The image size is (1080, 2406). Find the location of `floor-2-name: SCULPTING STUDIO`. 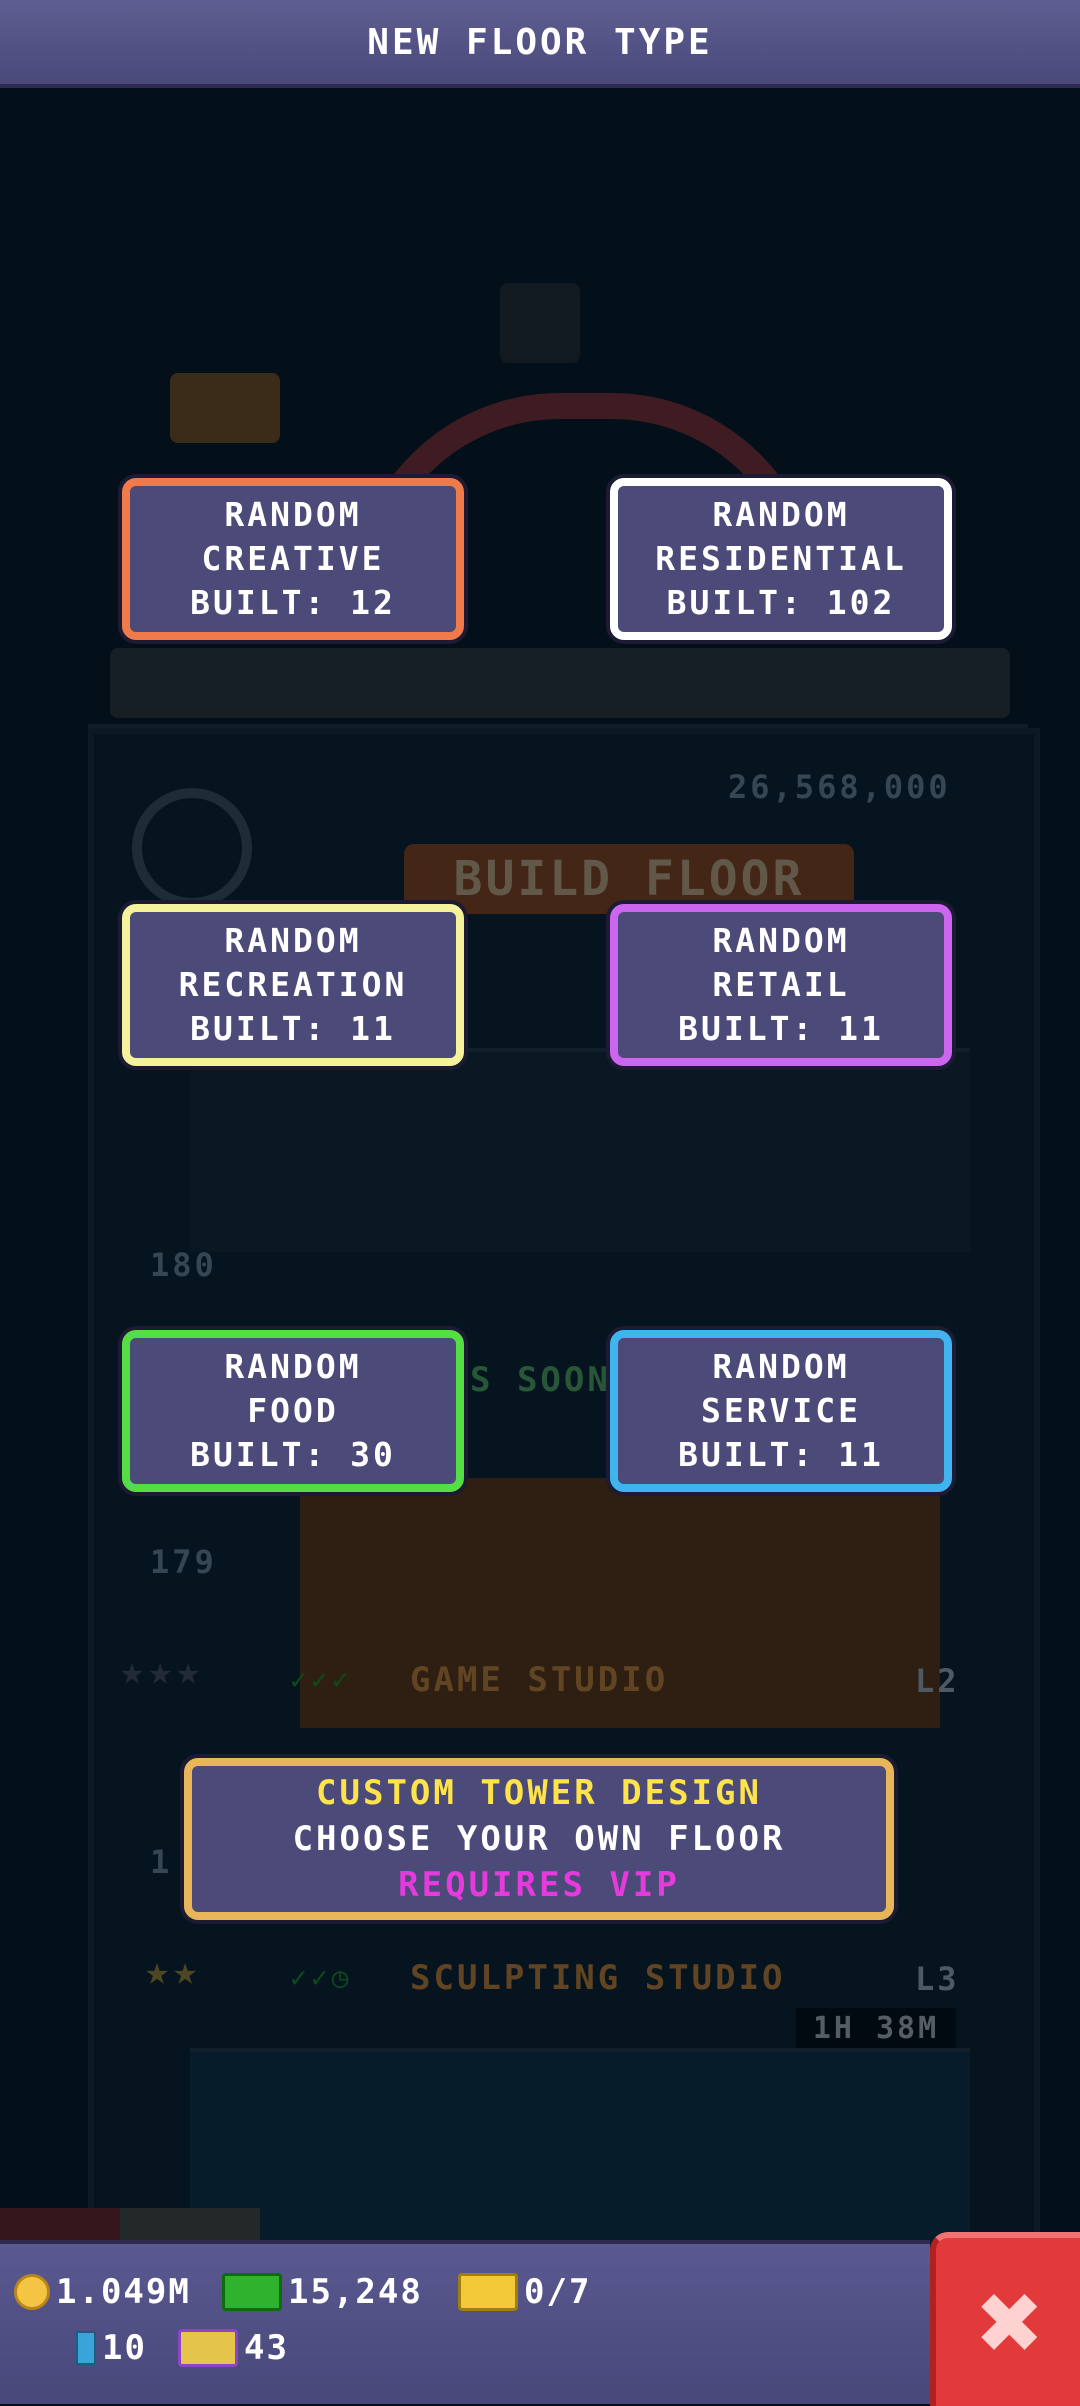

floor-2-name: SCULPTING STUDIO is located at coordinates (598, 1978).